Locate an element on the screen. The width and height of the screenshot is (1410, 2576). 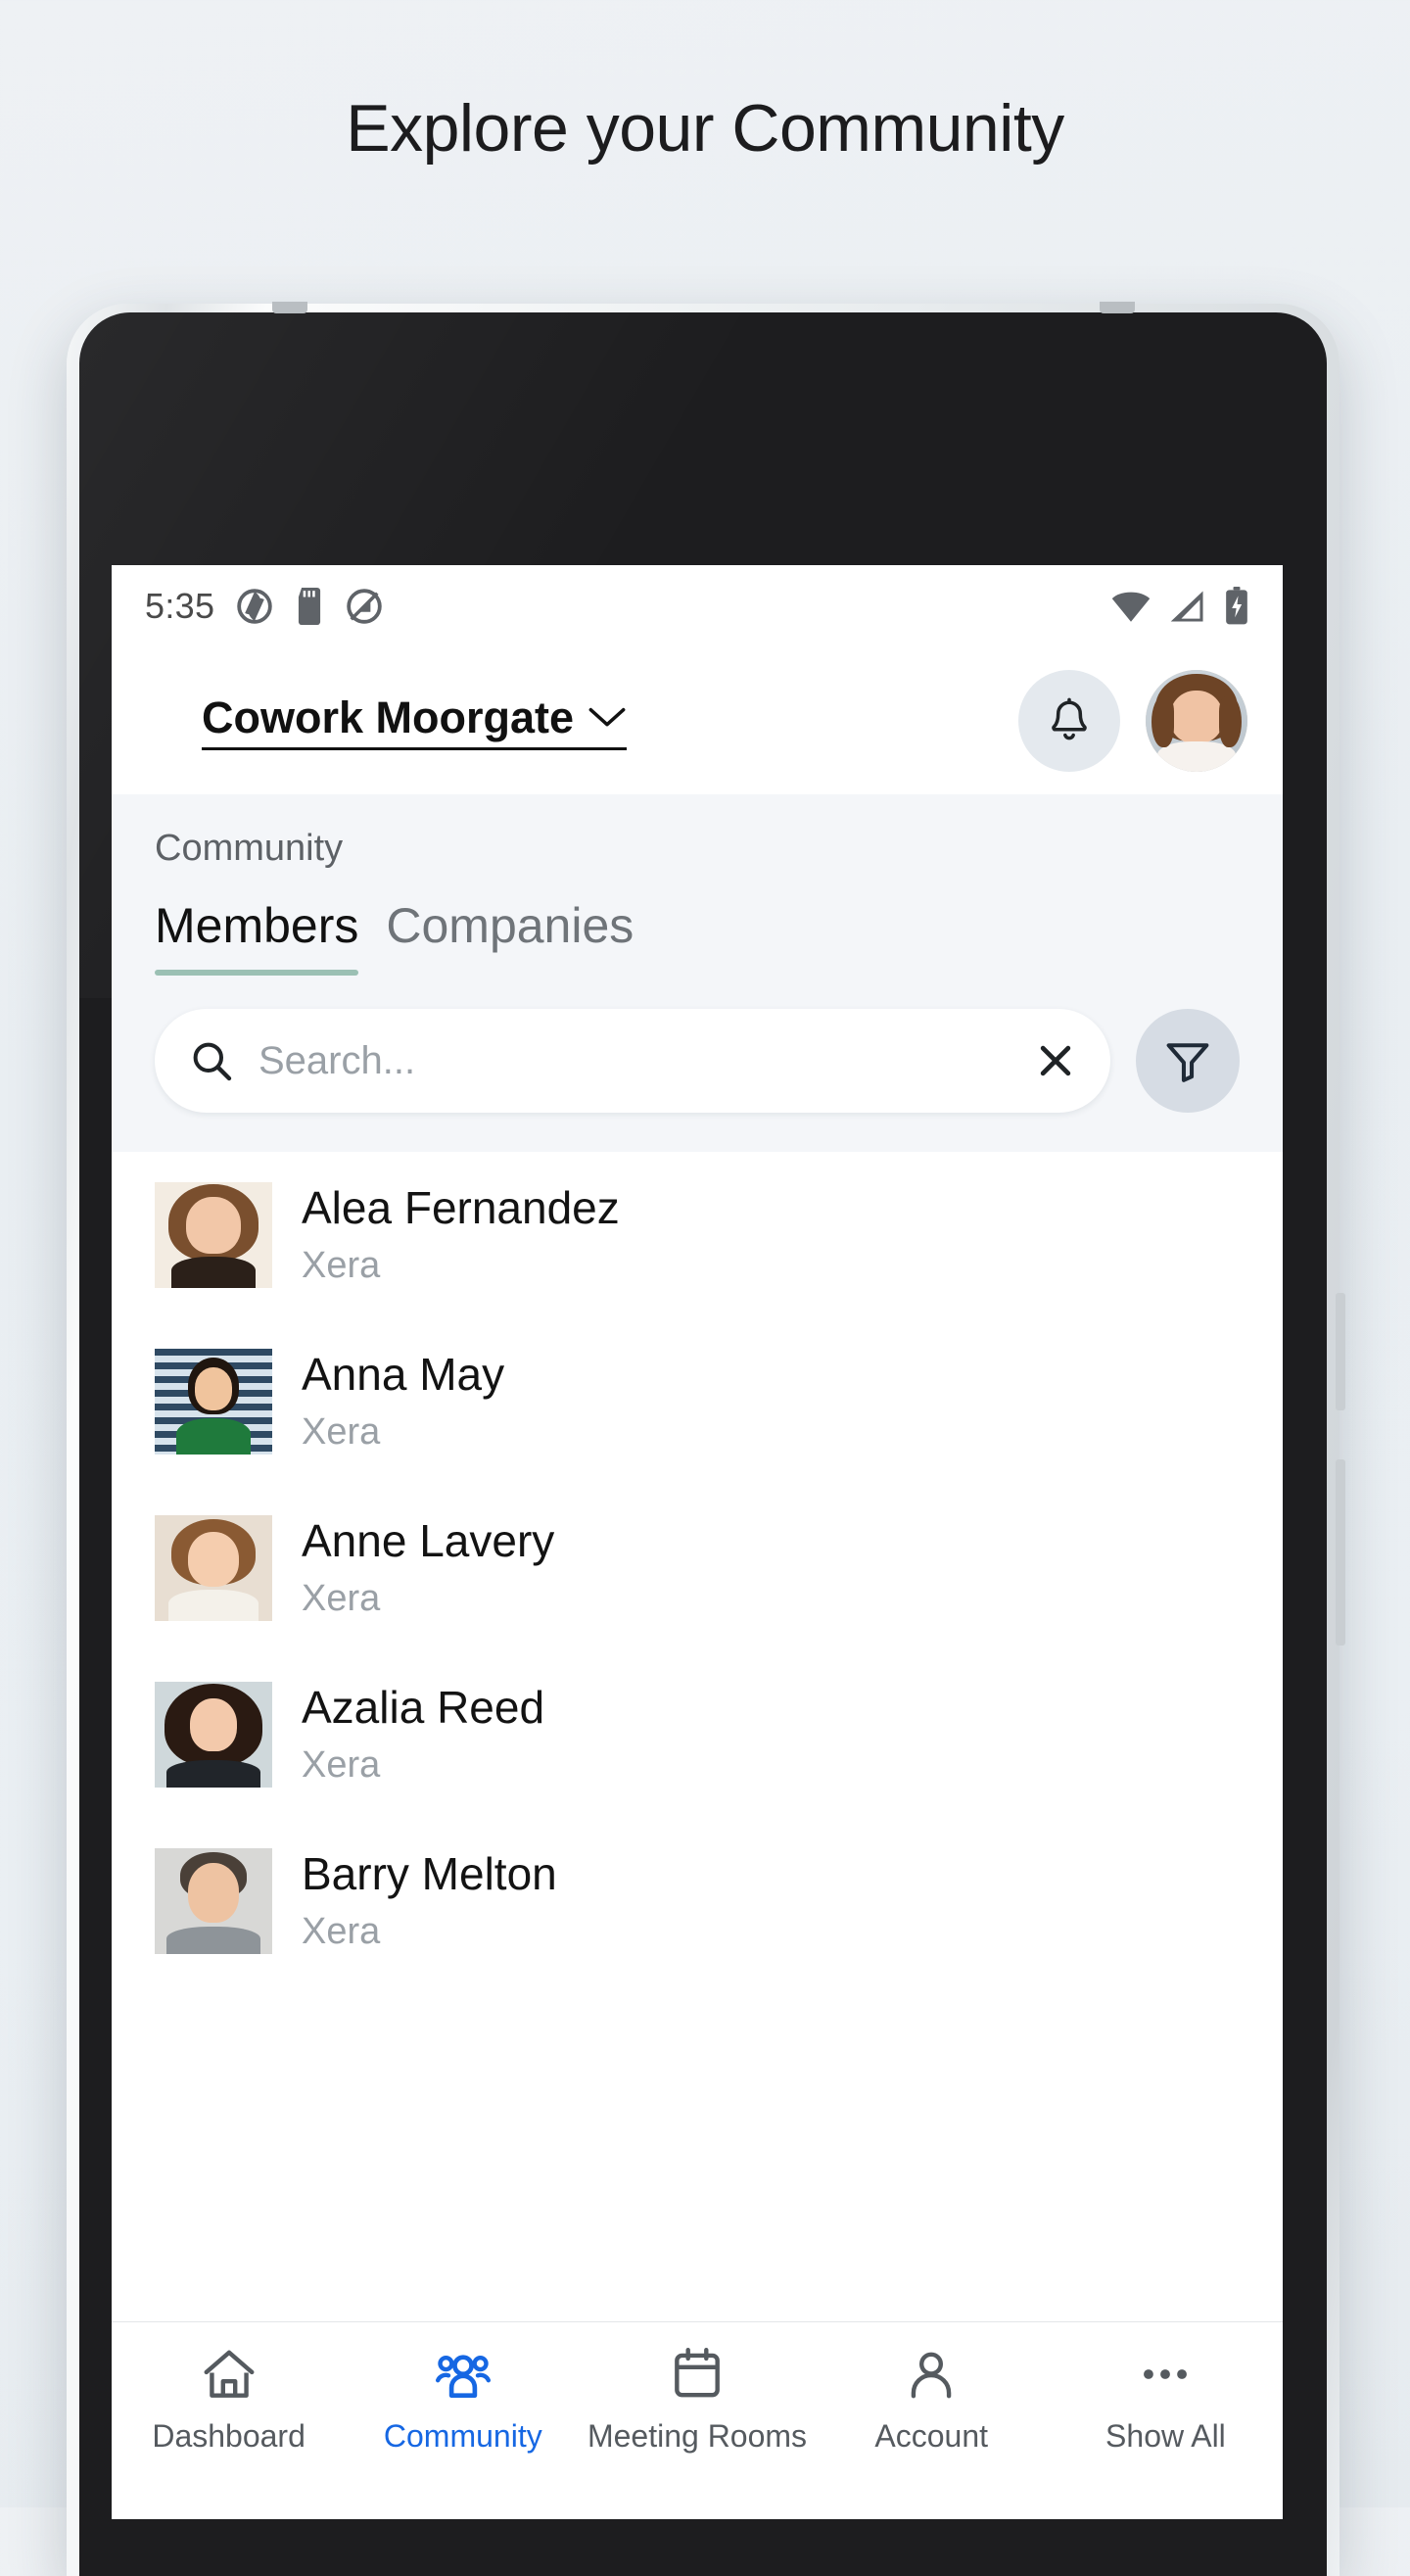
member-info: Alea Fernandez Xera is located at coordinates (461, 1235).